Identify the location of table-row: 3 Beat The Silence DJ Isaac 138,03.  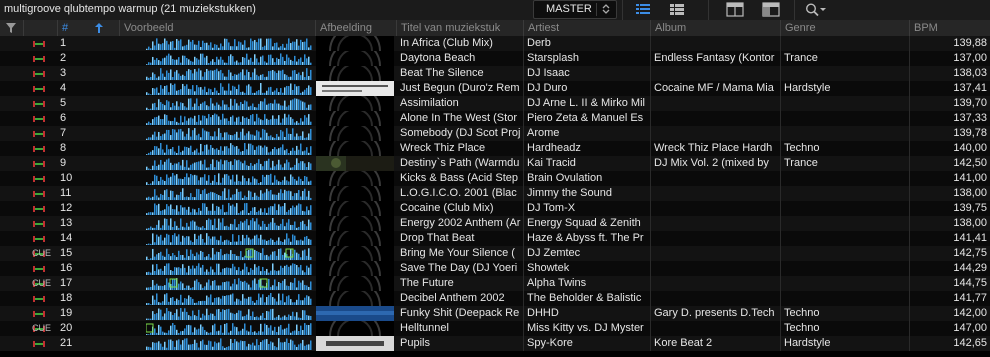
(495, 73).